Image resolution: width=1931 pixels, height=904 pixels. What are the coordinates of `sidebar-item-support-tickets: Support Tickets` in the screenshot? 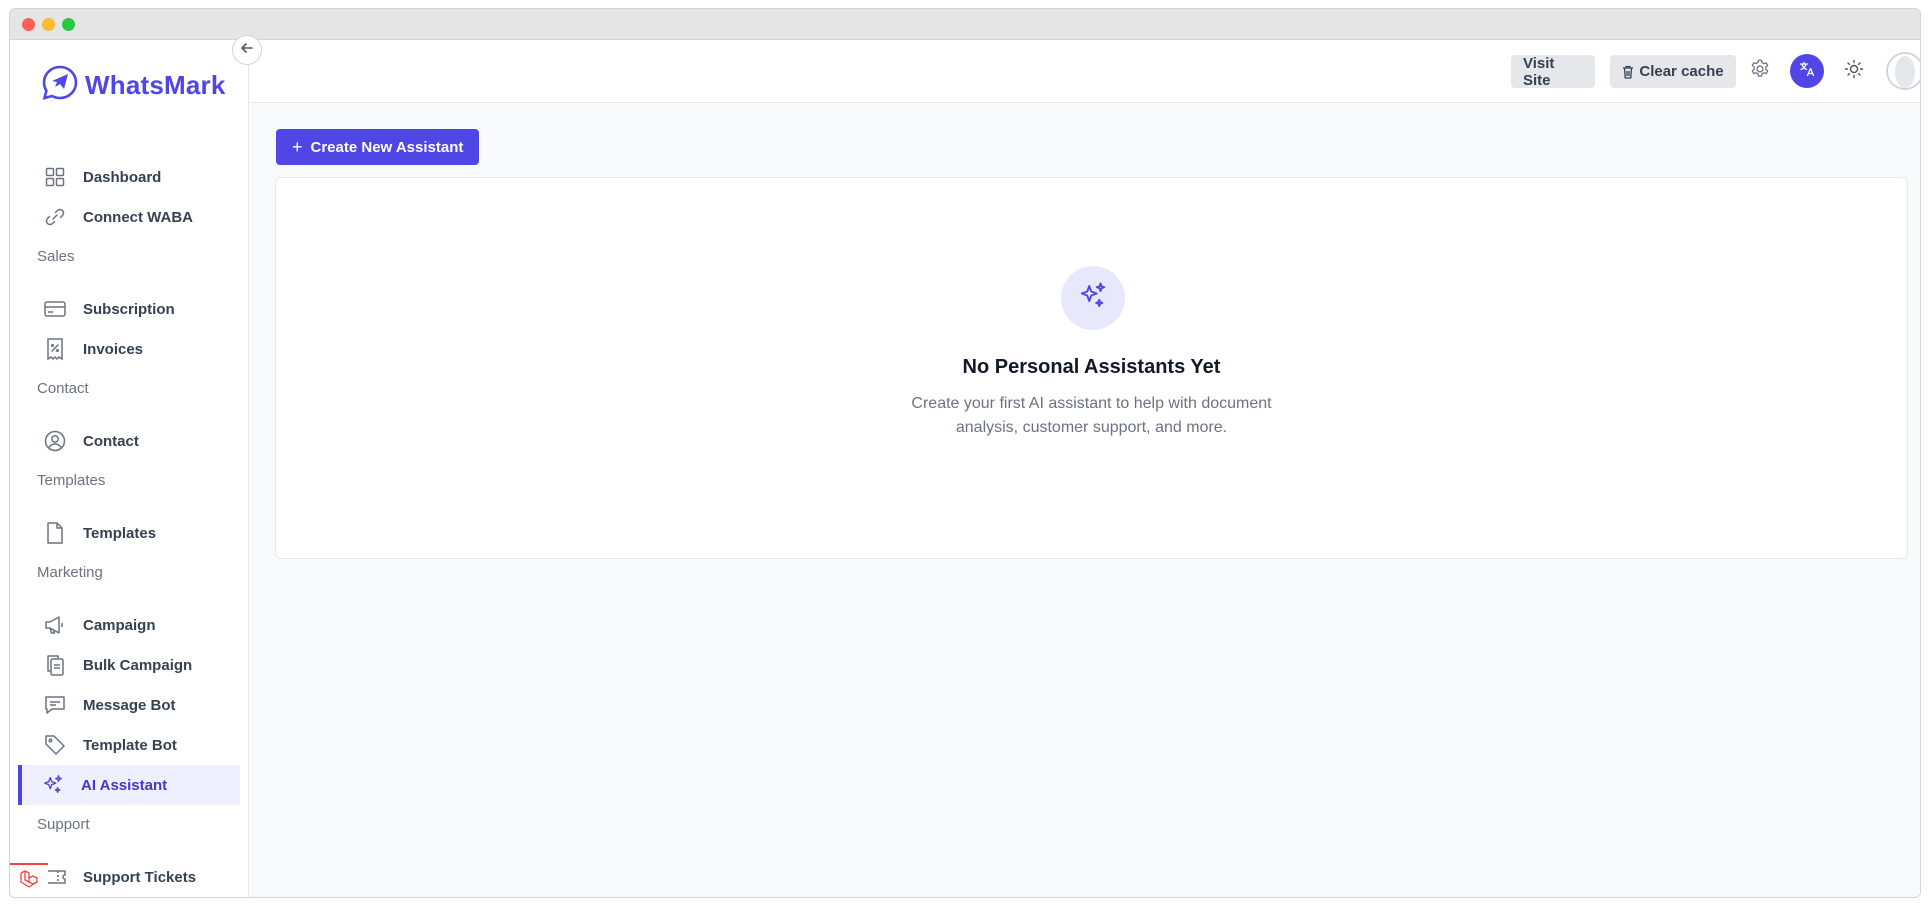 It's located at (141, 877).